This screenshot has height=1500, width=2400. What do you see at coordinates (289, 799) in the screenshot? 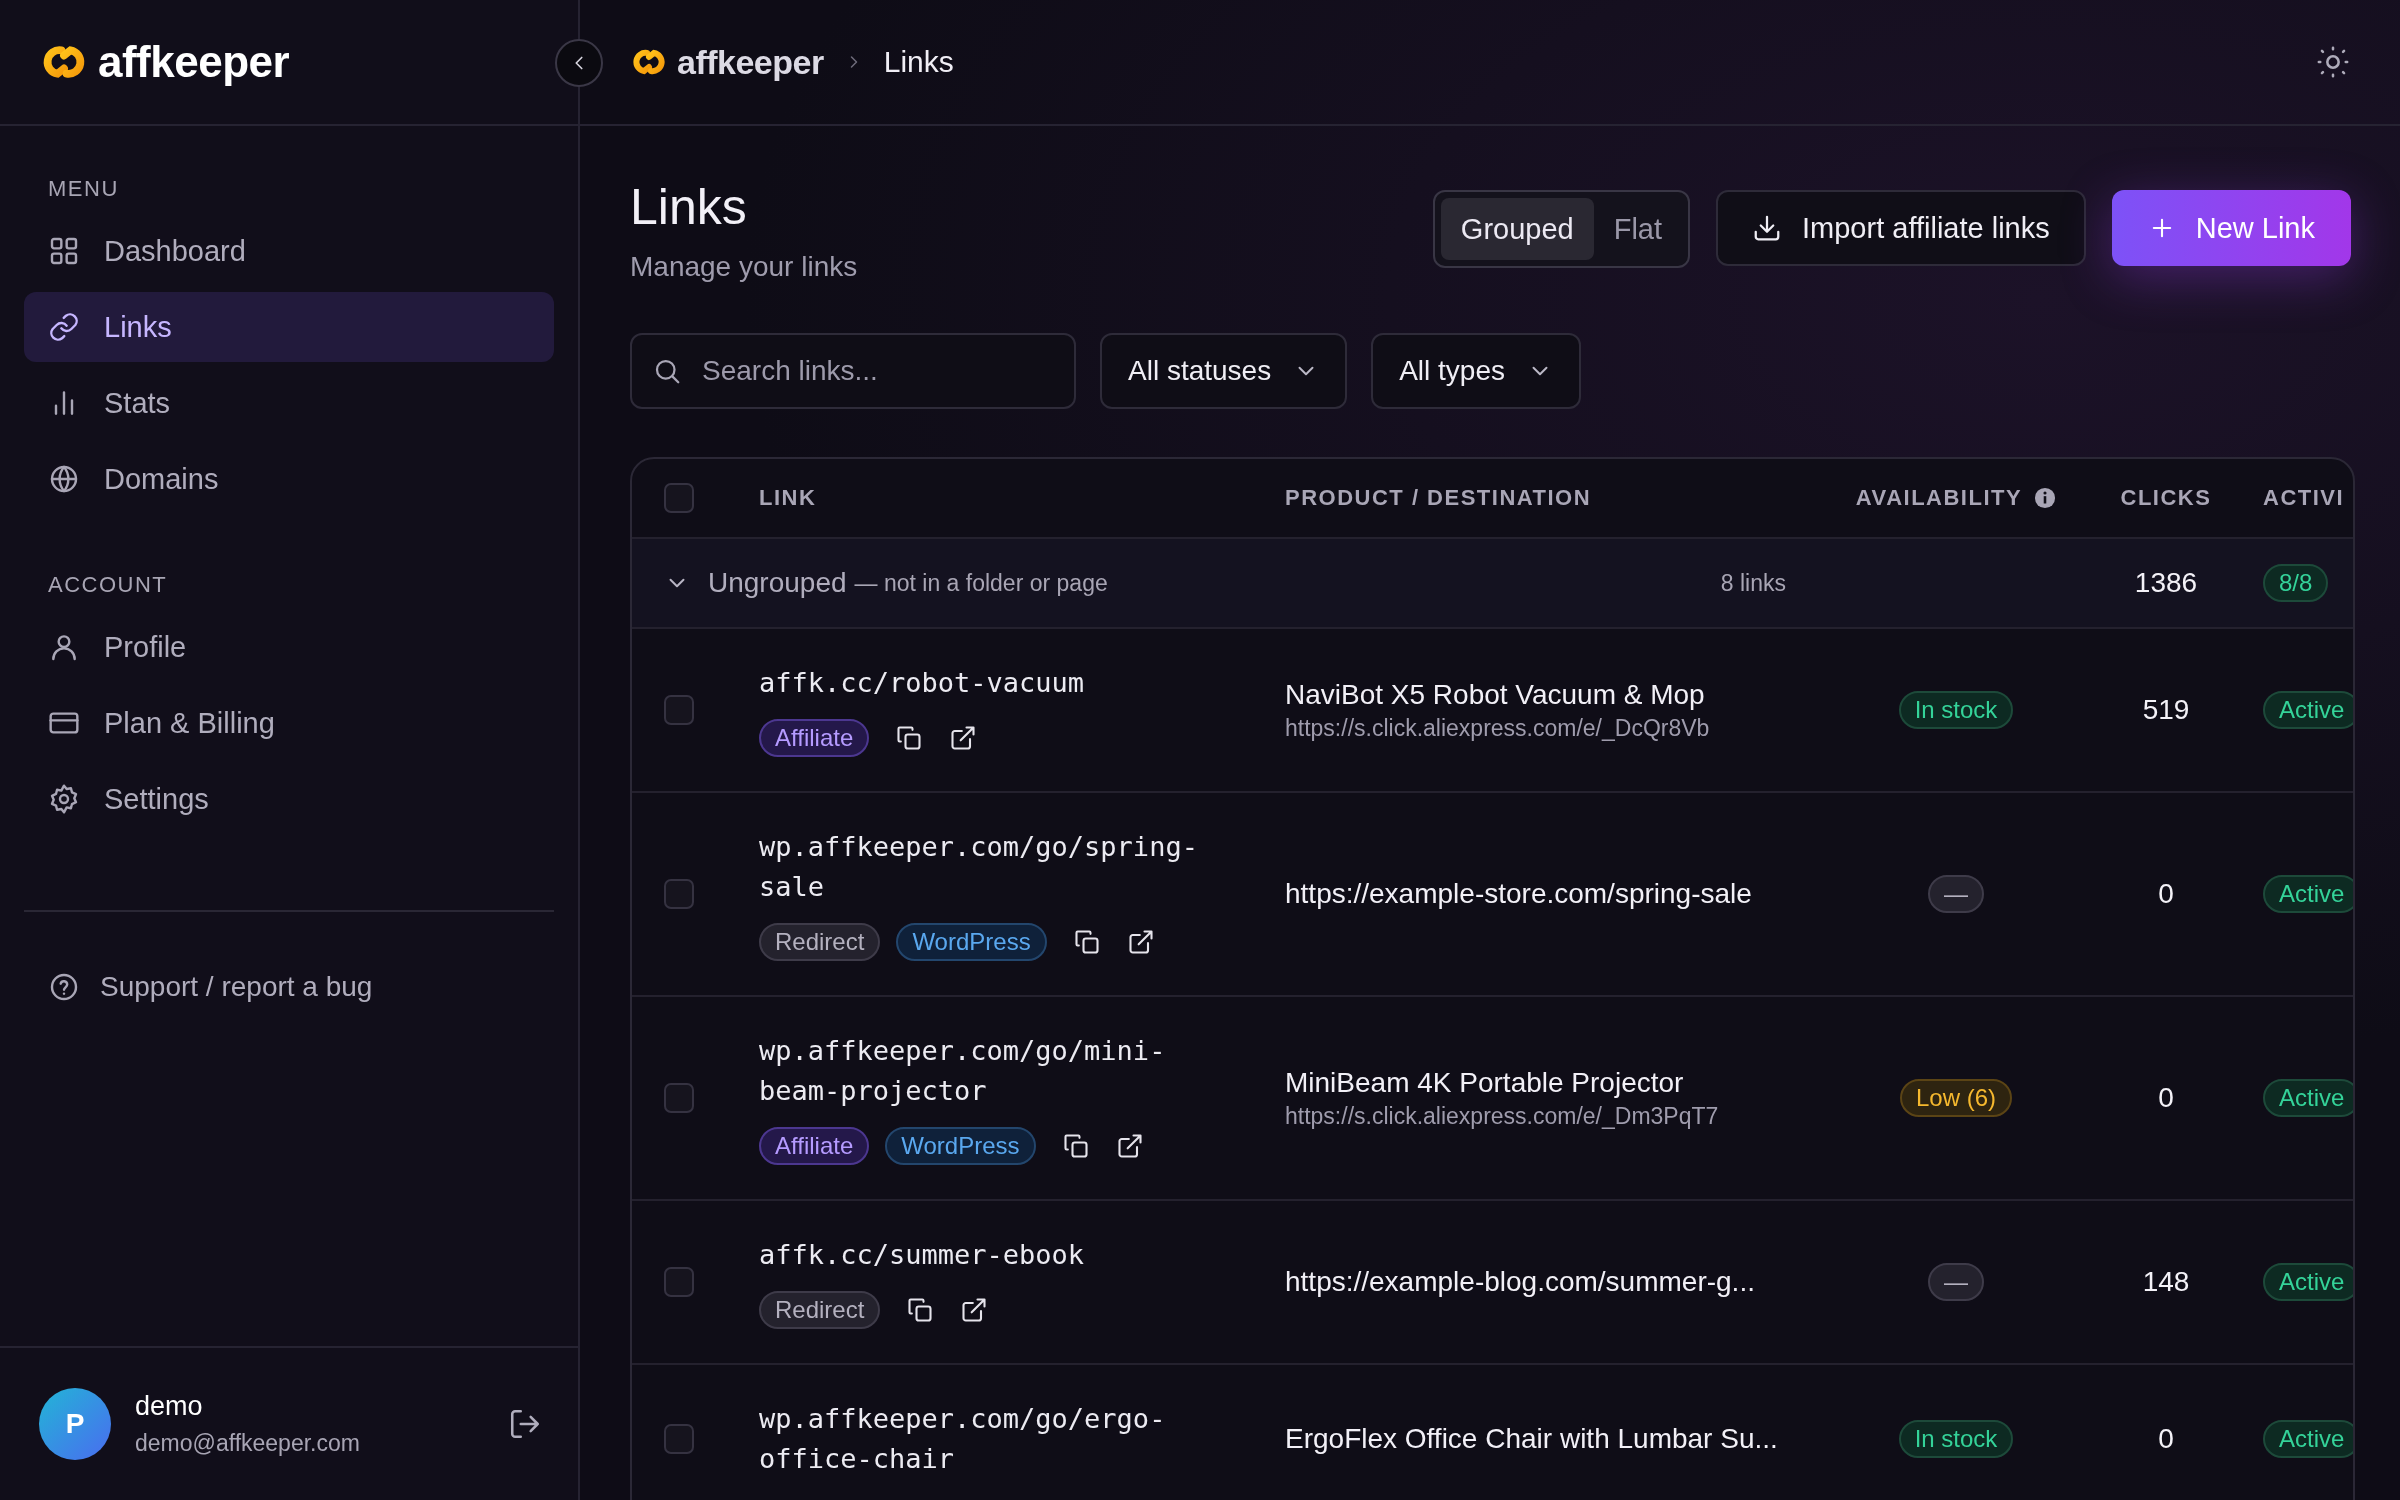
I see `sidebar-item: Settings` at bounding box center [289, 799].